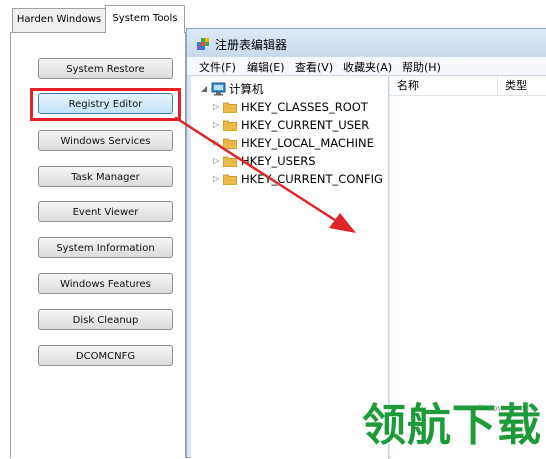 This screenshot has width=546, height=459. What do you see at coordinates (366, 43) in the screenshot?
I see `title-bar: 注册表编辑器` at bounding box center [366, 43].